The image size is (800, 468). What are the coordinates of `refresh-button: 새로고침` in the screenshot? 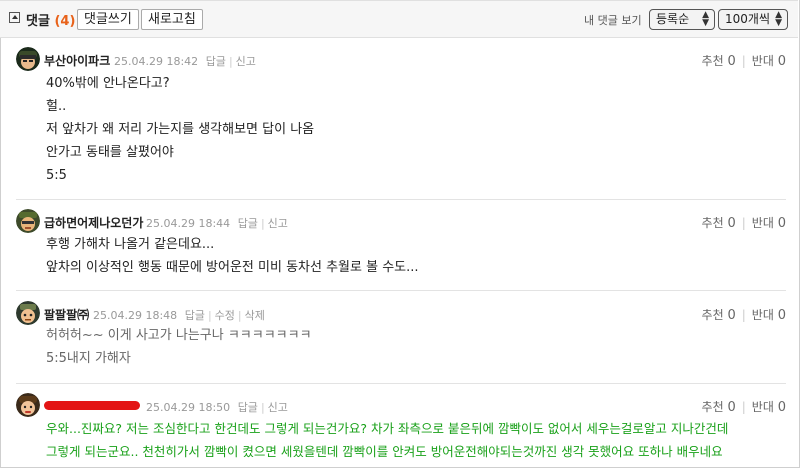 It's located at (172, 19).